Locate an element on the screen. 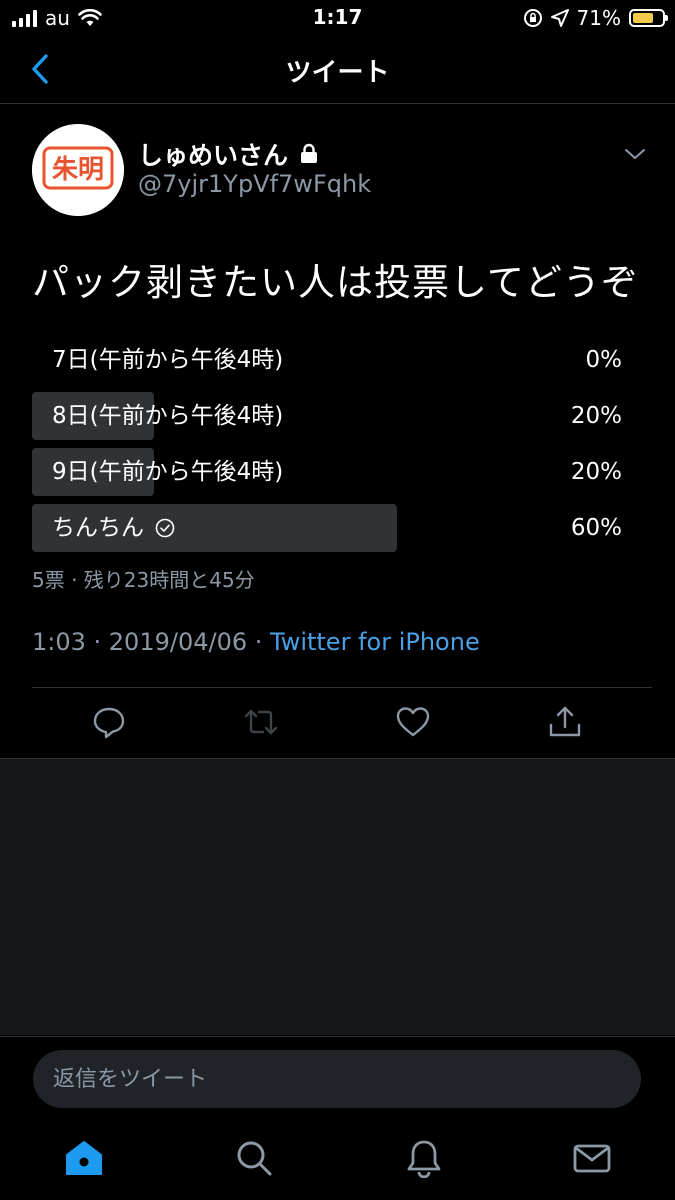 The width and height of the screenshot is (675, 1200). user-handle: @7yjr1YpVf7wFqhk is located at coordinates (254, 184).